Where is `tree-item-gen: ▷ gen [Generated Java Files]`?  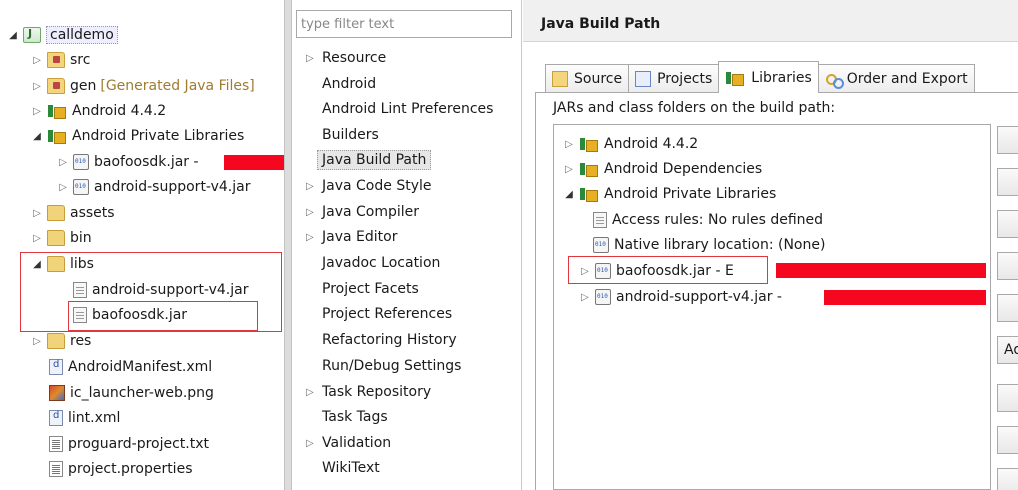
tree-item-gen: ▷ gen [Generated Java Files] is located at coordinates (142, 86).